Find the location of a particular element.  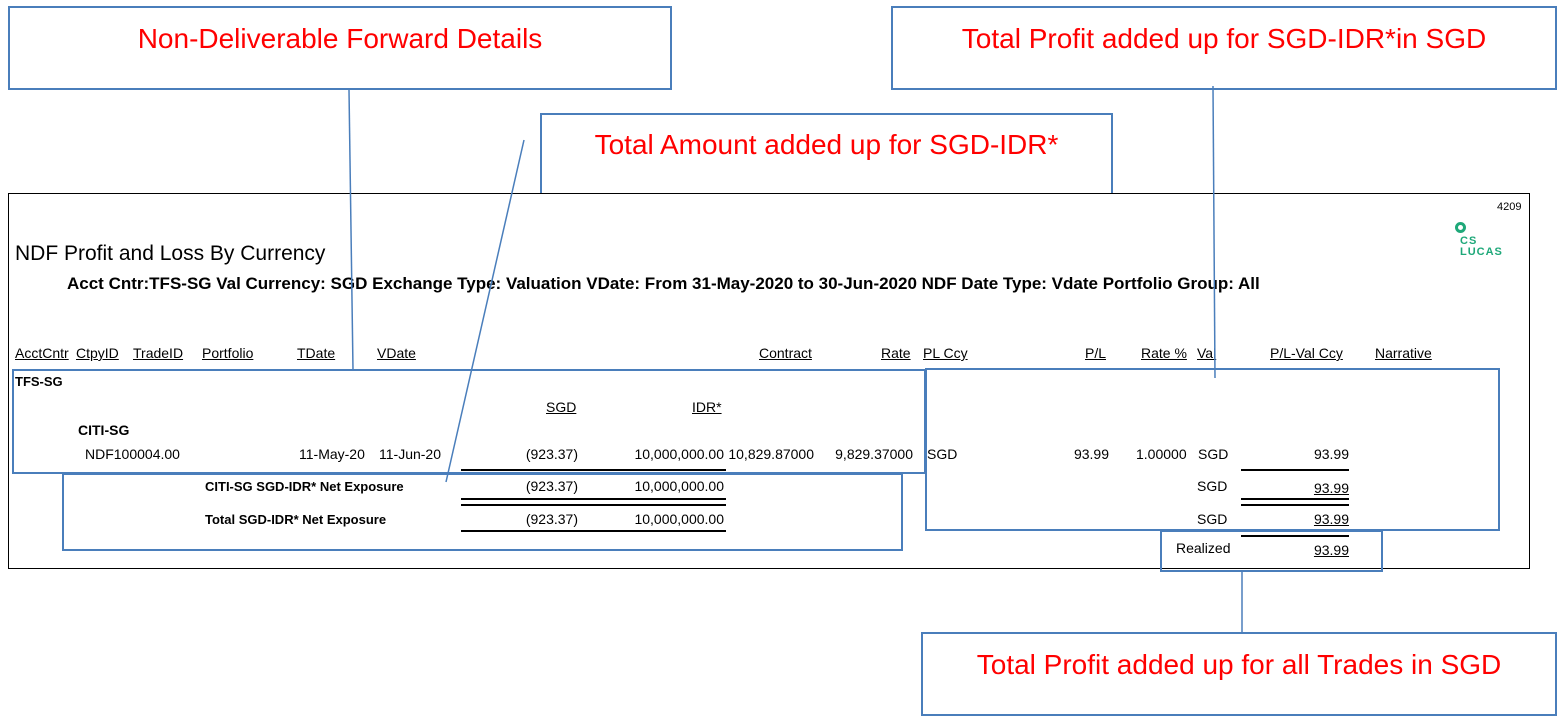

logo-ring-icon is located at coordinates (1460, 227).